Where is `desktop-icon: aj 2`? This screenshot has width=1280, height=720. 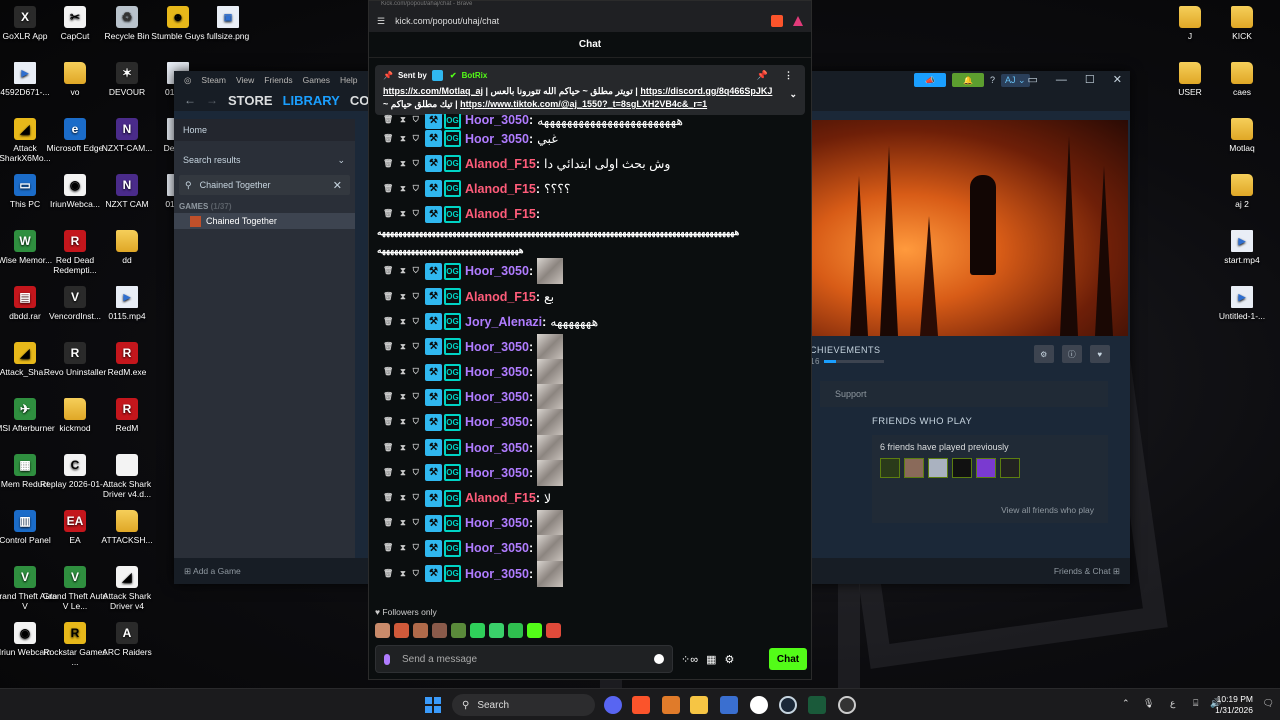
desktop-icon: aj 2 is located at coordinates (1242, 191).